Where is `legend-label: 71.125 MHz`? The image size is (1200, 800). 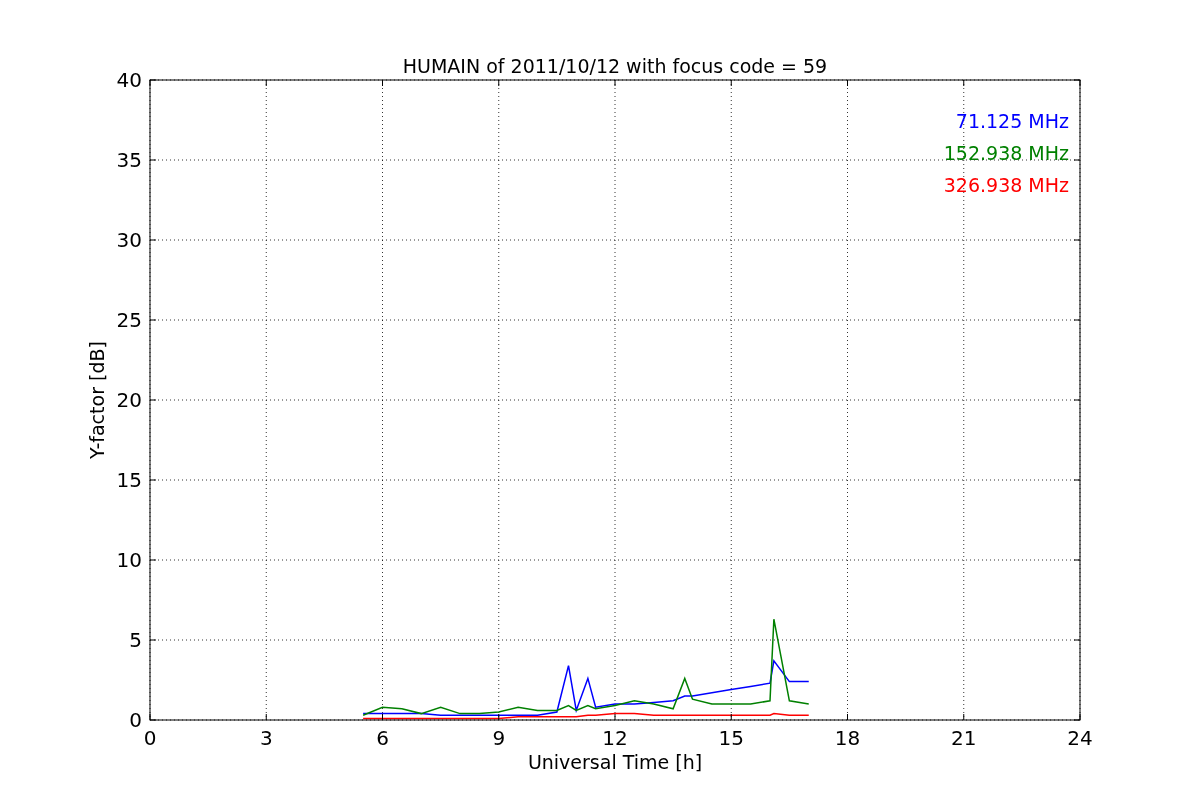
legend-label: 71.125 MHz is located at coordinates (1012, 121).